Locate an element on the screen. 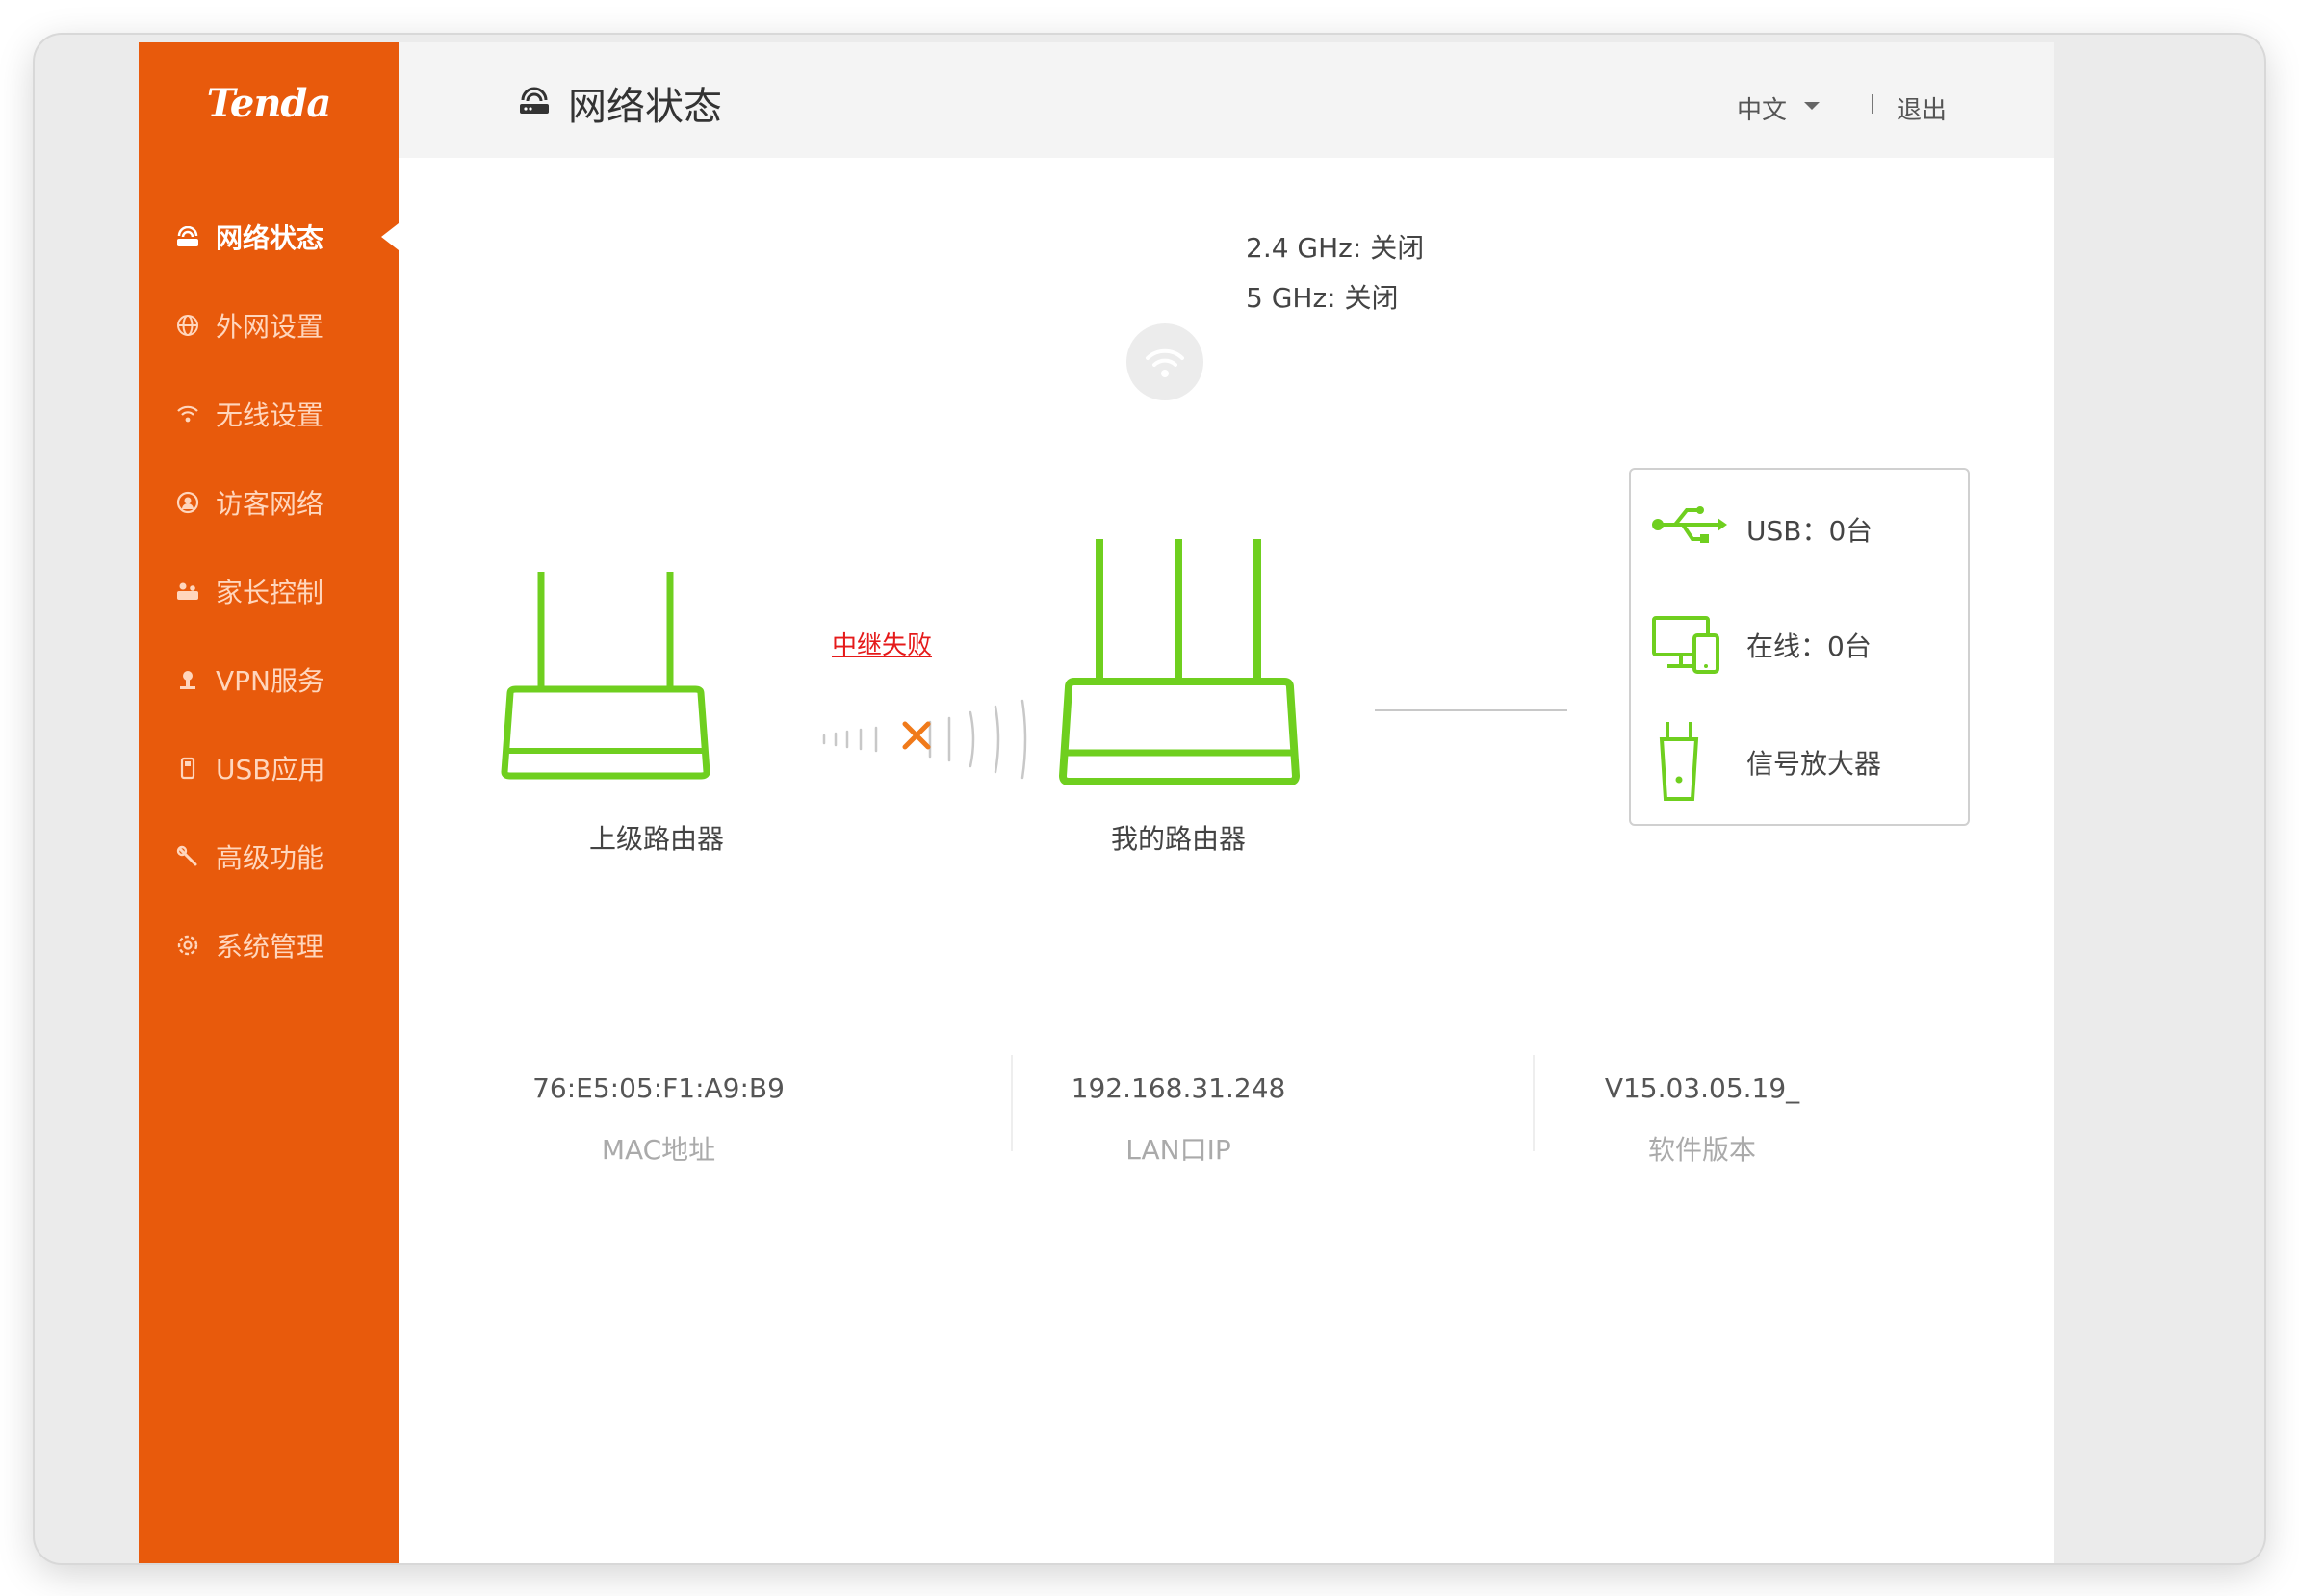 This screenshot has height=1596, width=2299. close-icon is located at coordinates (916, 735).